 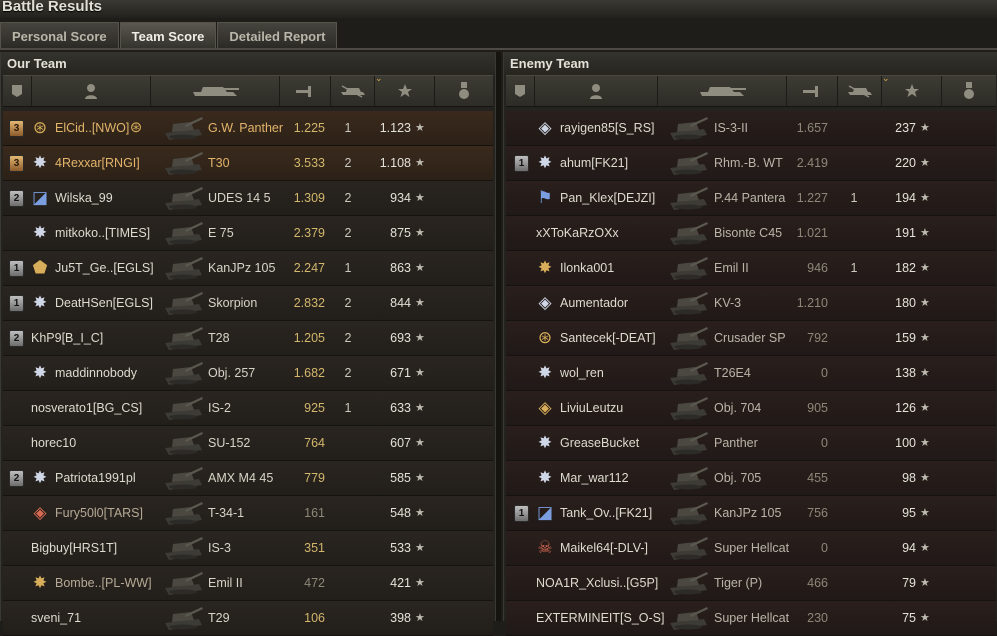 I want to click on table-row: 1 ✸ ahum[FK21] Rhm.-B. WT 2.419 220 ★, so click(x=751, y=163).